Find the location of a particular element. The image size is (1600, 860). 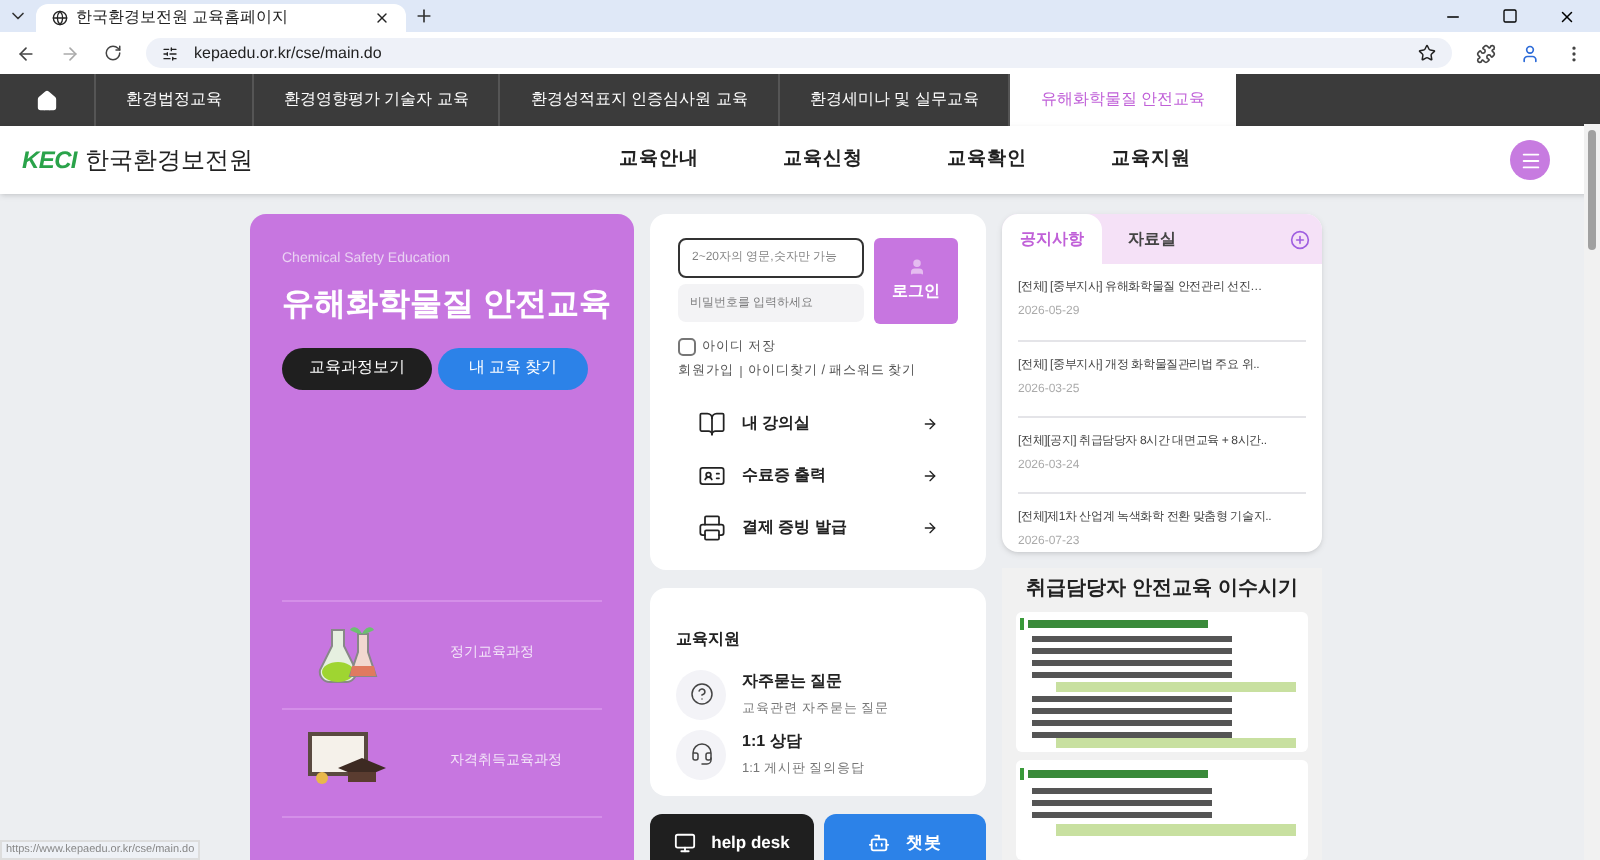

maximize-icon is located at coordinates (1510, 16).